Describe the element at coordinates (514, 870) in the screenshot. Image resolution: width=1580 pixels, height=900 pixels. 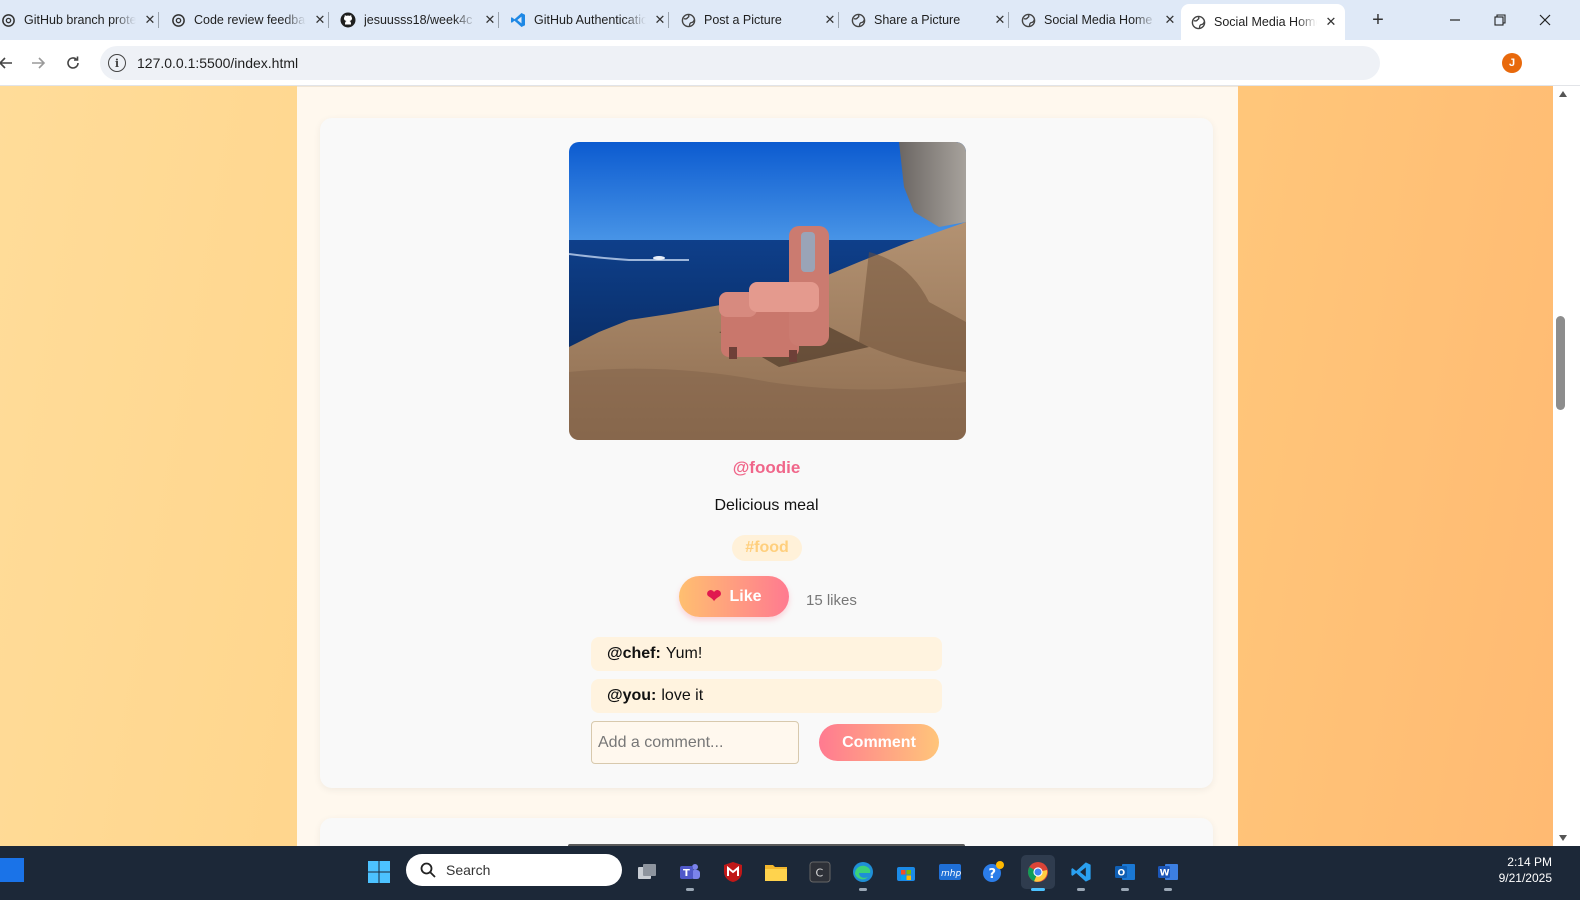
I see `taskbar-search: Search` at that location.